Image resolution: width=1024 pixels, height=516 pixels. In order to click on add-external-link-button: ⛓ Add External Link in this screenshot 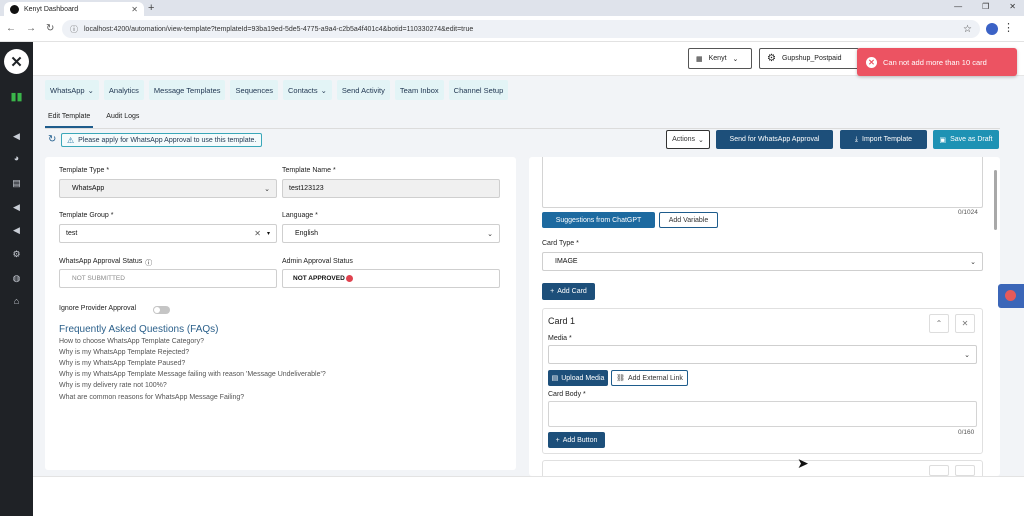, I will do `click(649, 378)`.